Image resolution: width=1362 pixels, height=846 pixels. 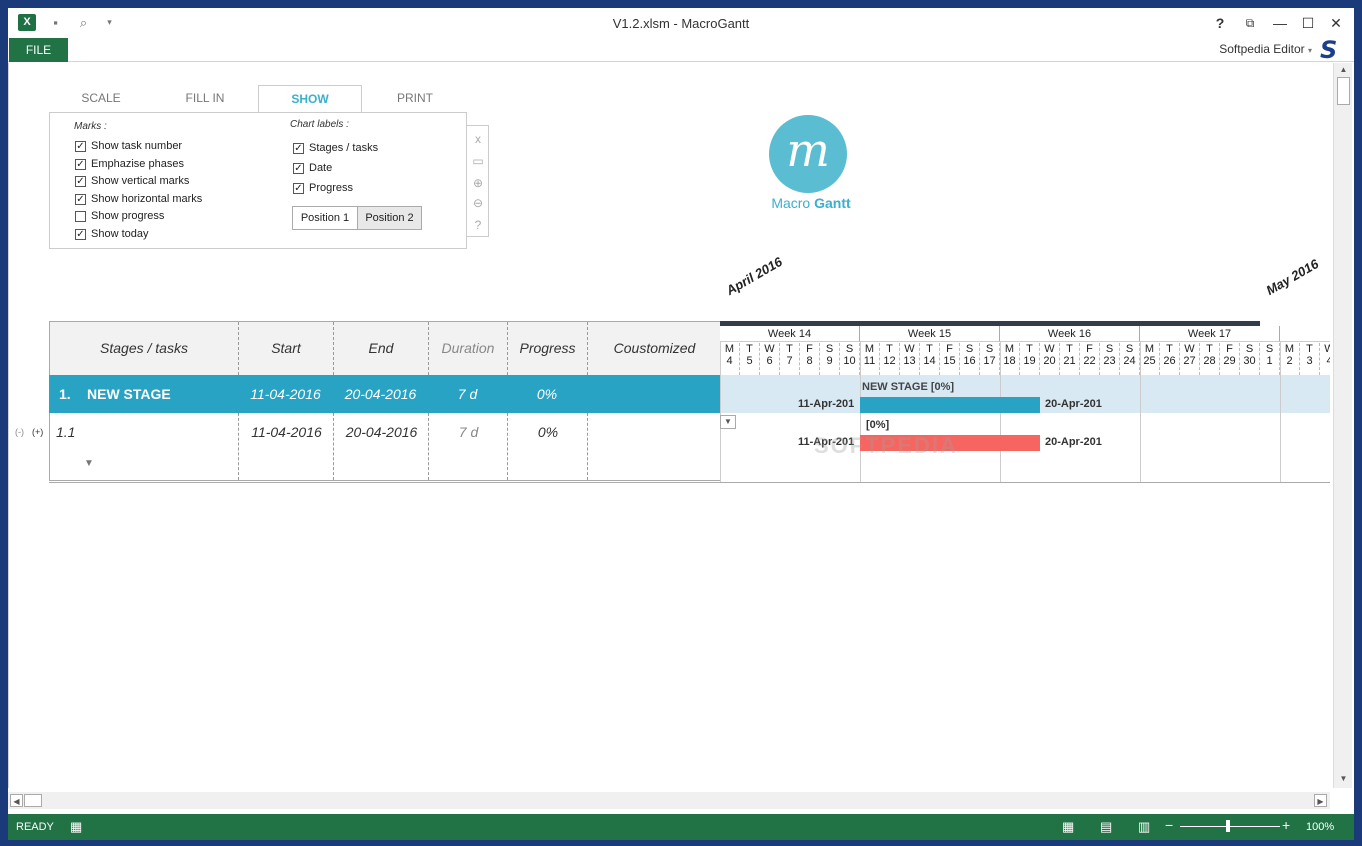 I want to click on header-customized: Coustomized, so click(x=654, y=348).